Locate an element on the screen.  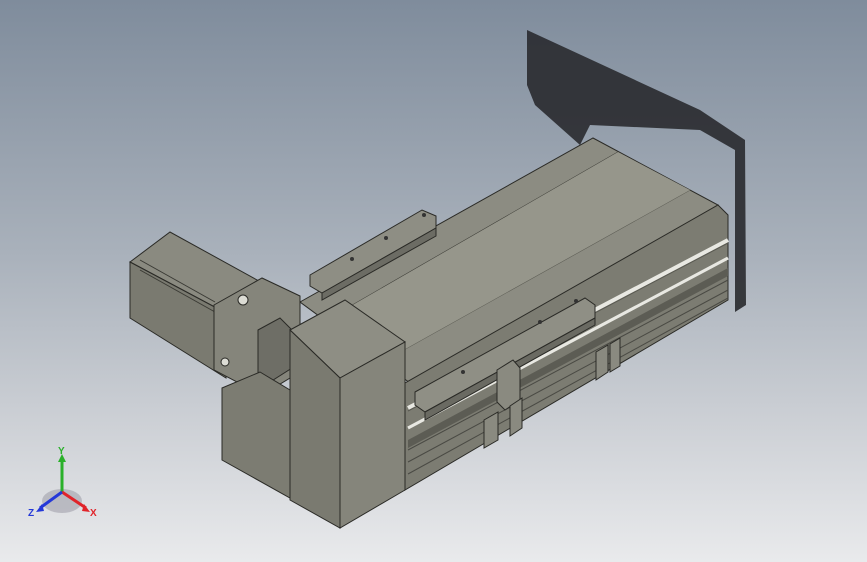
z-axis-label: Z is located at coordinates (31, 513).